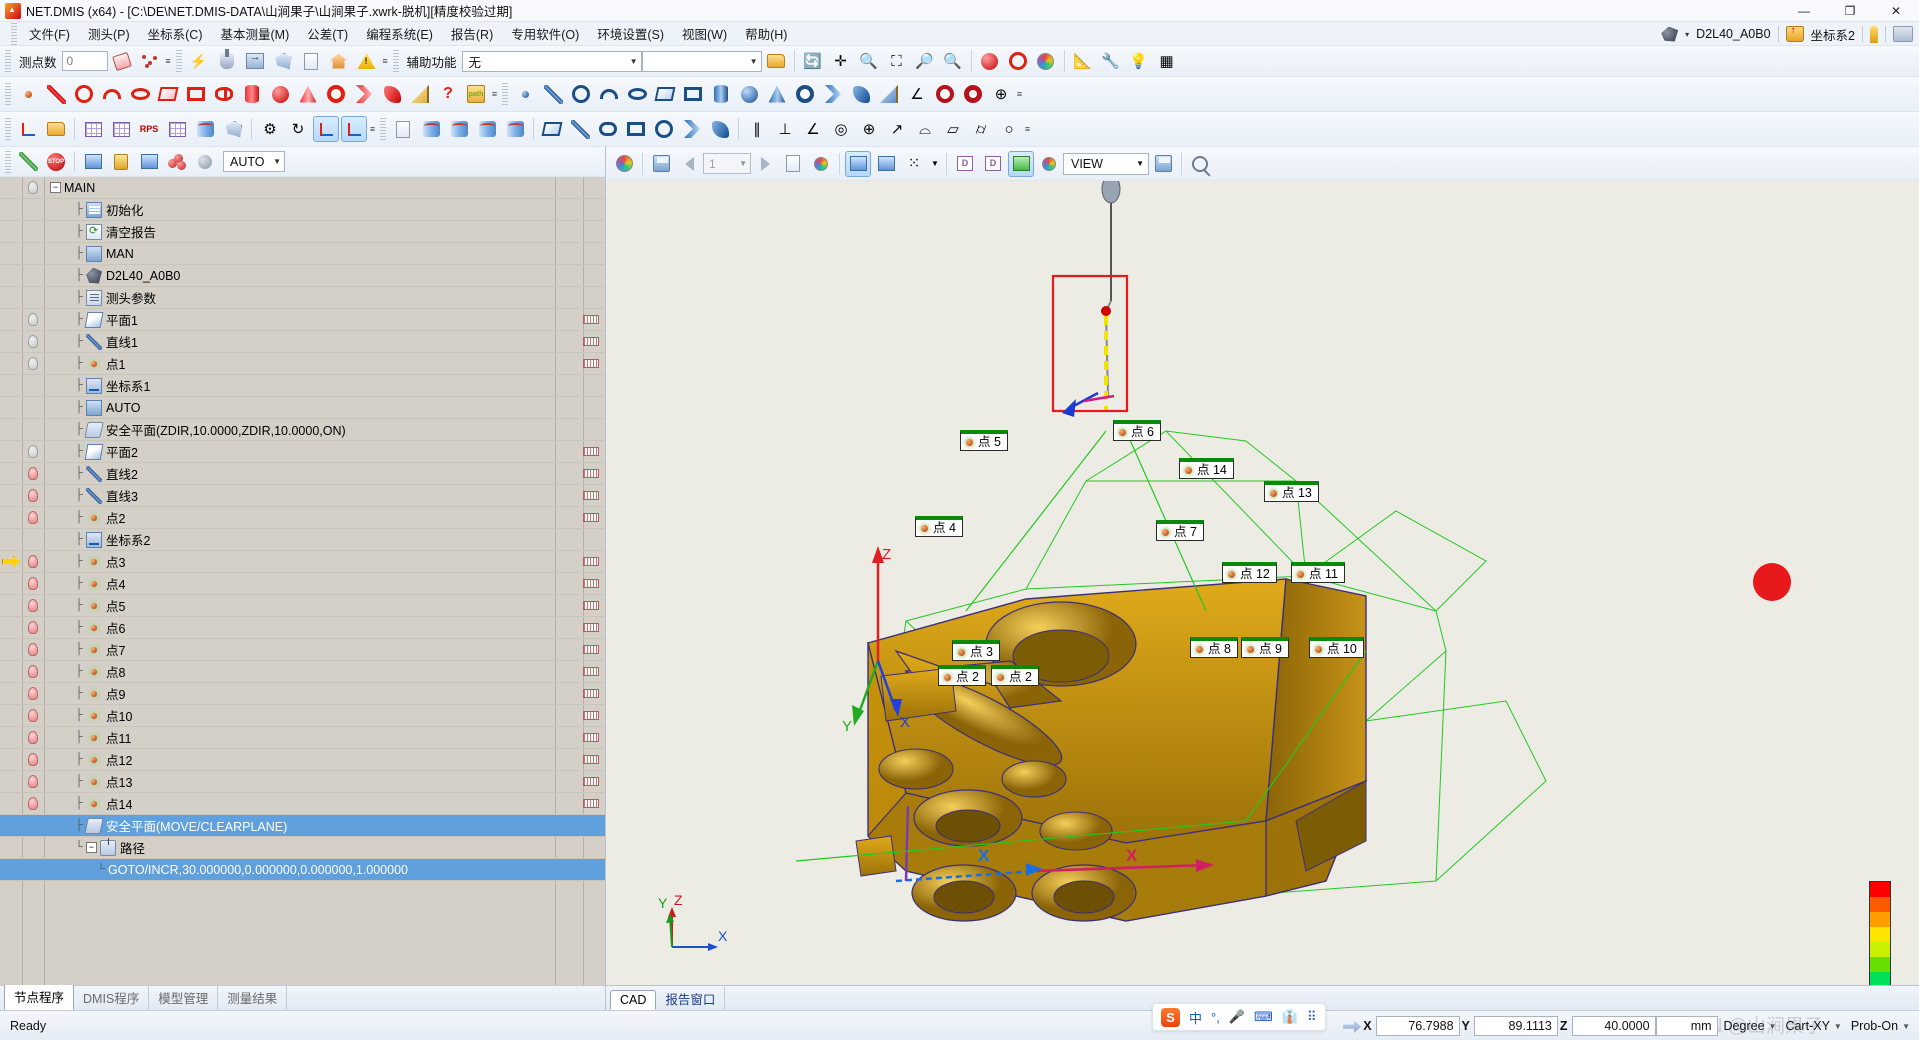  I want to click on geometry-torus-button, so click(336, 94).